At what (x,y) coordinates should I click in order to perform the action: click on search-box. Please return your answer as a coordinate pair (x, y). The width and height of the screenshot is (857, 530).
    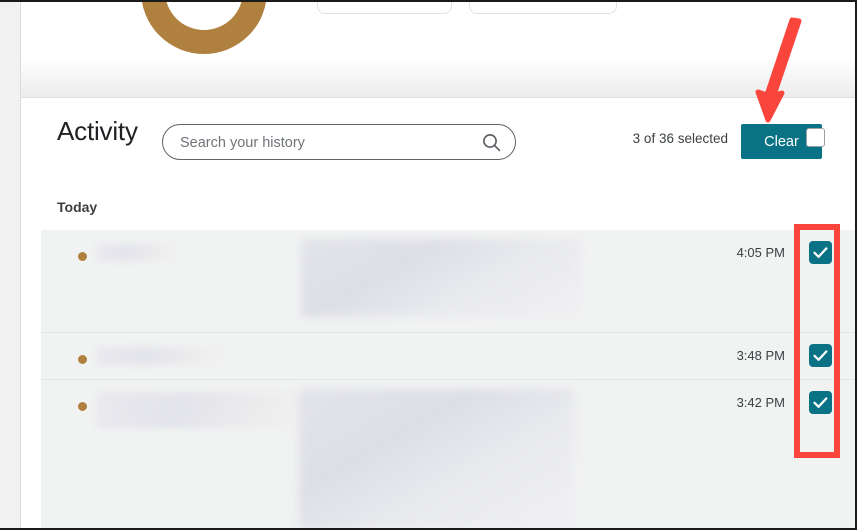
    Looking at the image, I should click on (339, 142).